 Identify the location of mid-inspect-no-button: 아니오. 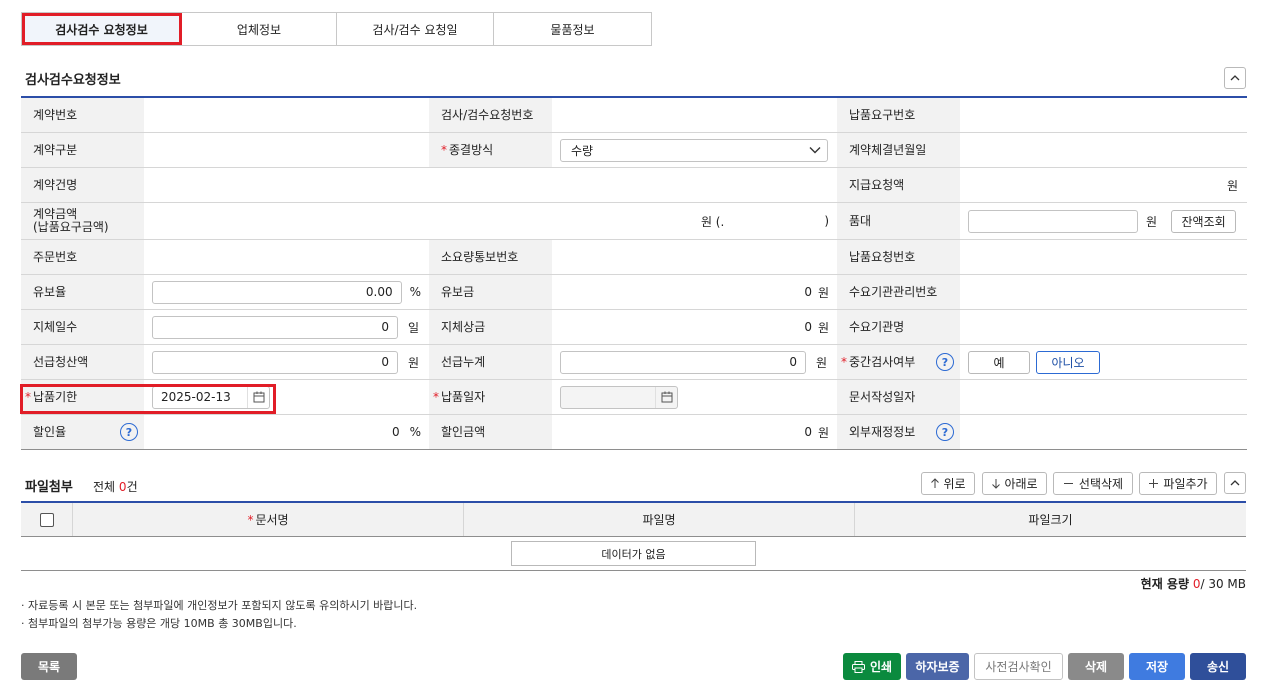
(1068, 362).